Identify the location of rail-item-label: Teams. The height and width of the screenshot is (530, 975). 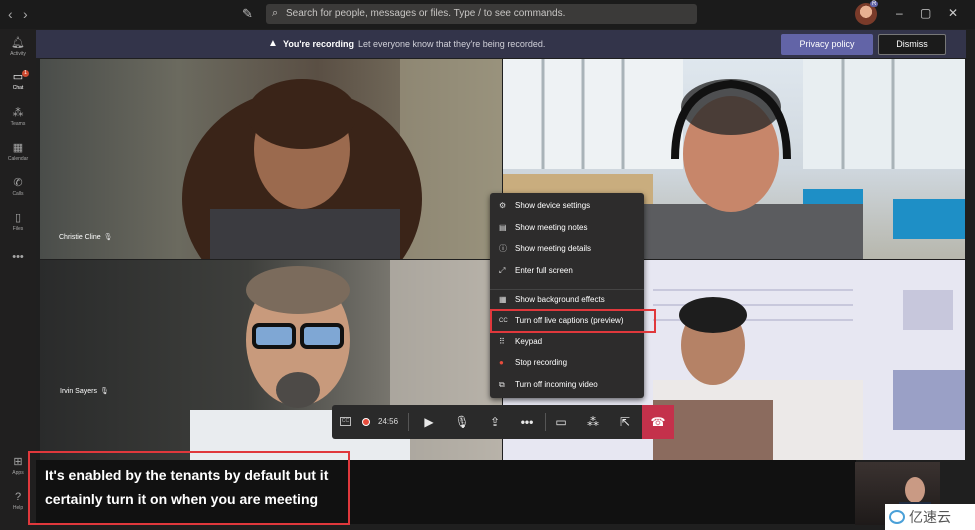
(18, 124).